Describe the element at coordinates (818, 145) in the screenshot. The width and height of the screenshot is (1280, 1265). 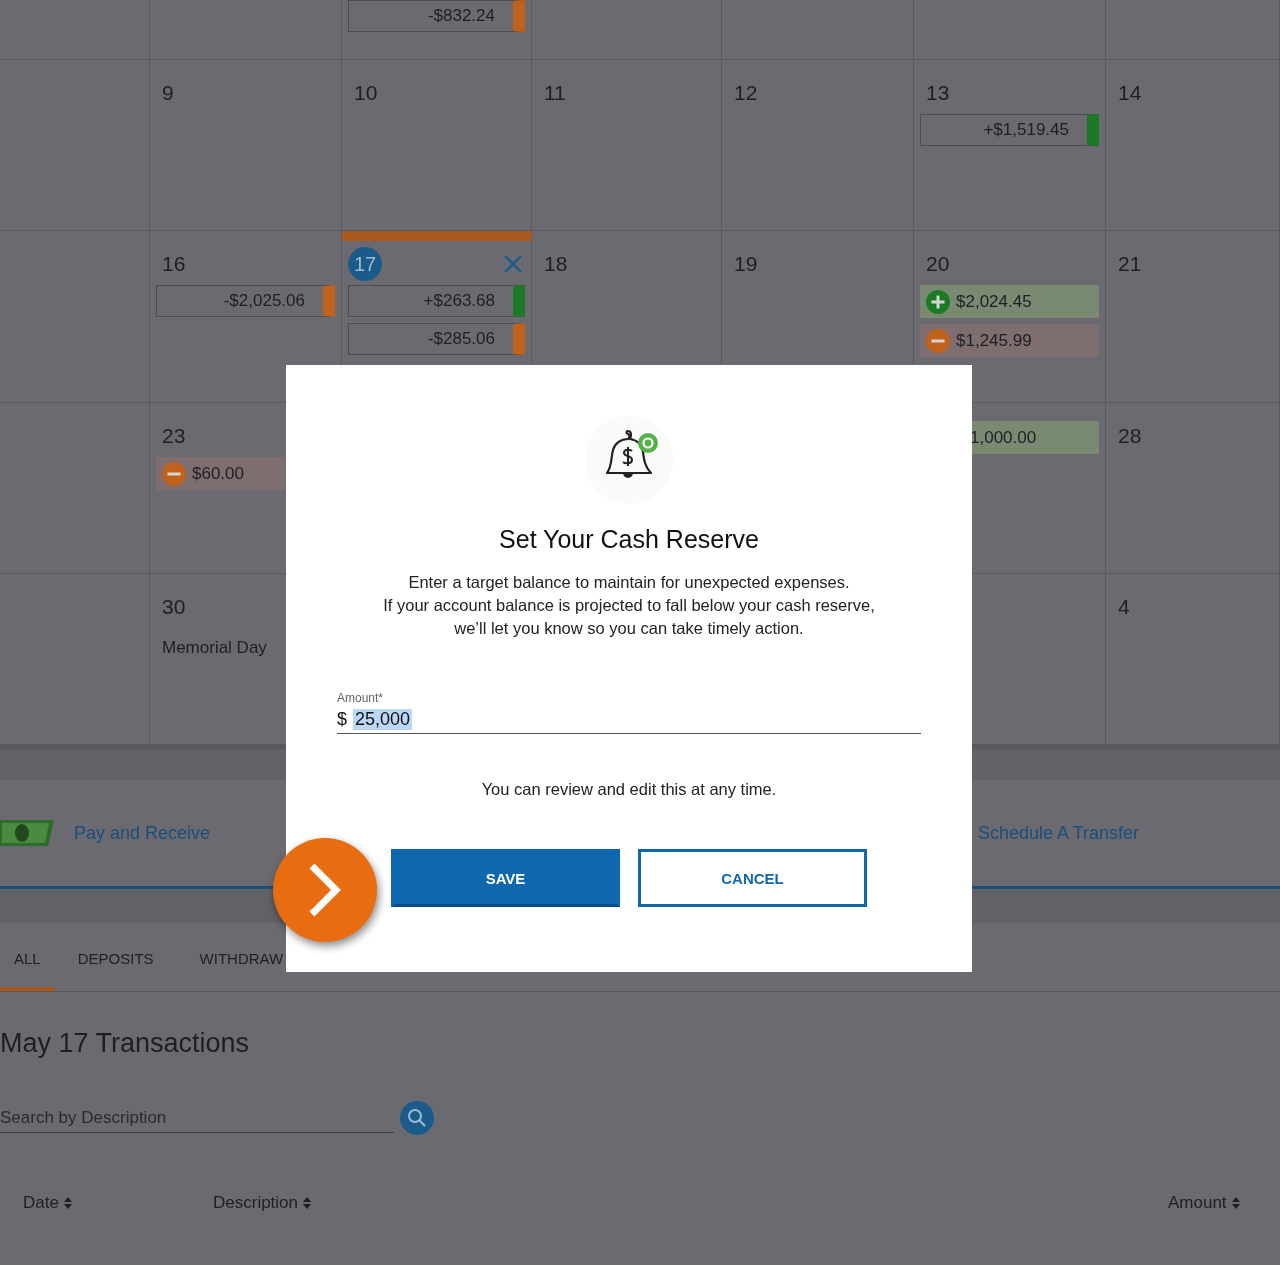
I see `day-cell: 12` at that location.